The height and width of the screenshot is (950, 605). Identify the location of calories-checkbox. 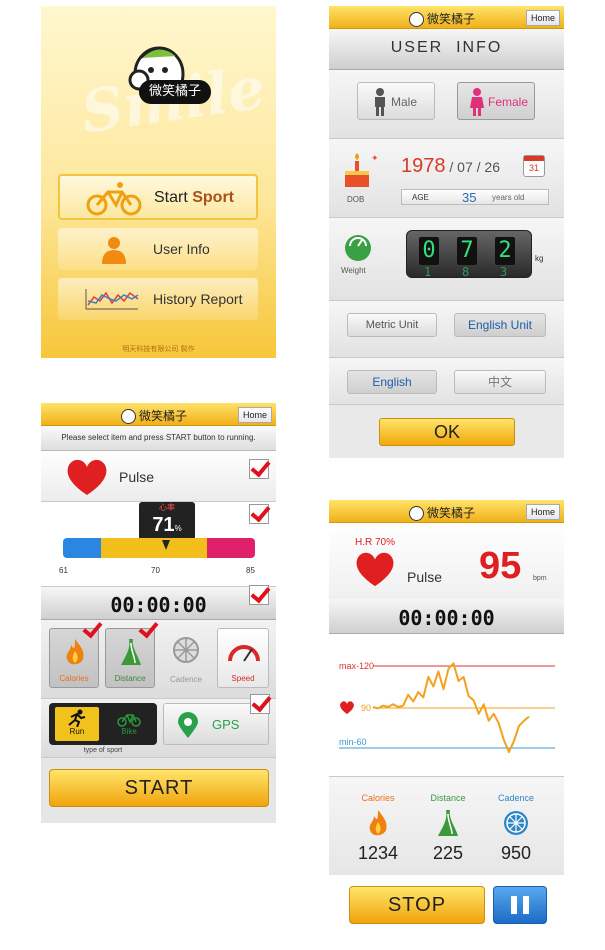
(92, 631).